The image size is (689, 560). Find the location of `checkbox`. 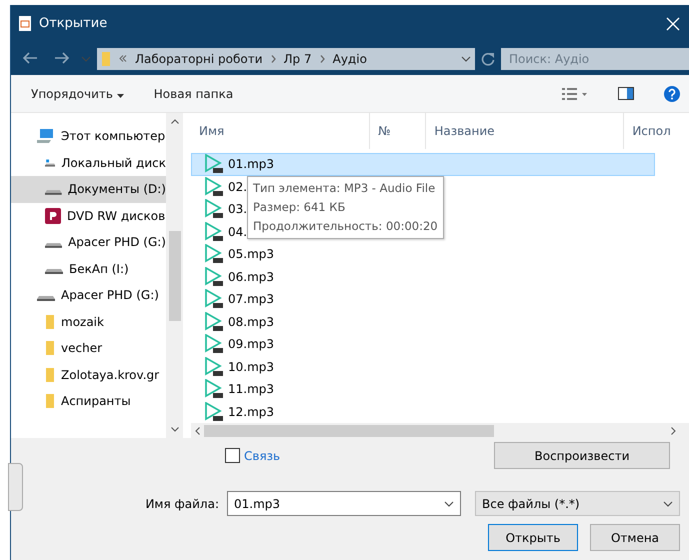

checkbox is located at coordinates (232, 455).